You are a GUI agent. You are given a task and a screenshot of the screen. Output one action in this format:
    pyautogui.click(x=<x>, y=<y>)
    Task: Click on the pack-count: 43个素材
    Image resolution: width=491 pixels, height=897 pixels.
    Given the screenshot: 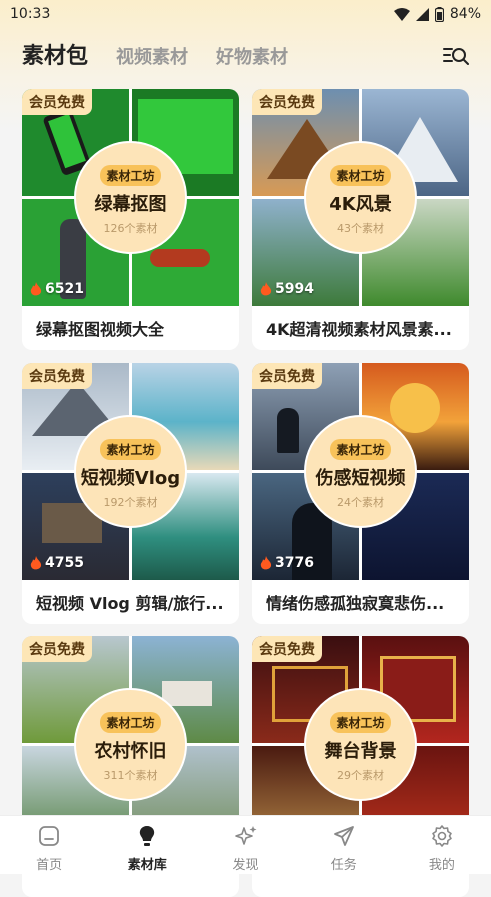 What is the action you would take?
    pyautogui.click(x=360, y=228)
    